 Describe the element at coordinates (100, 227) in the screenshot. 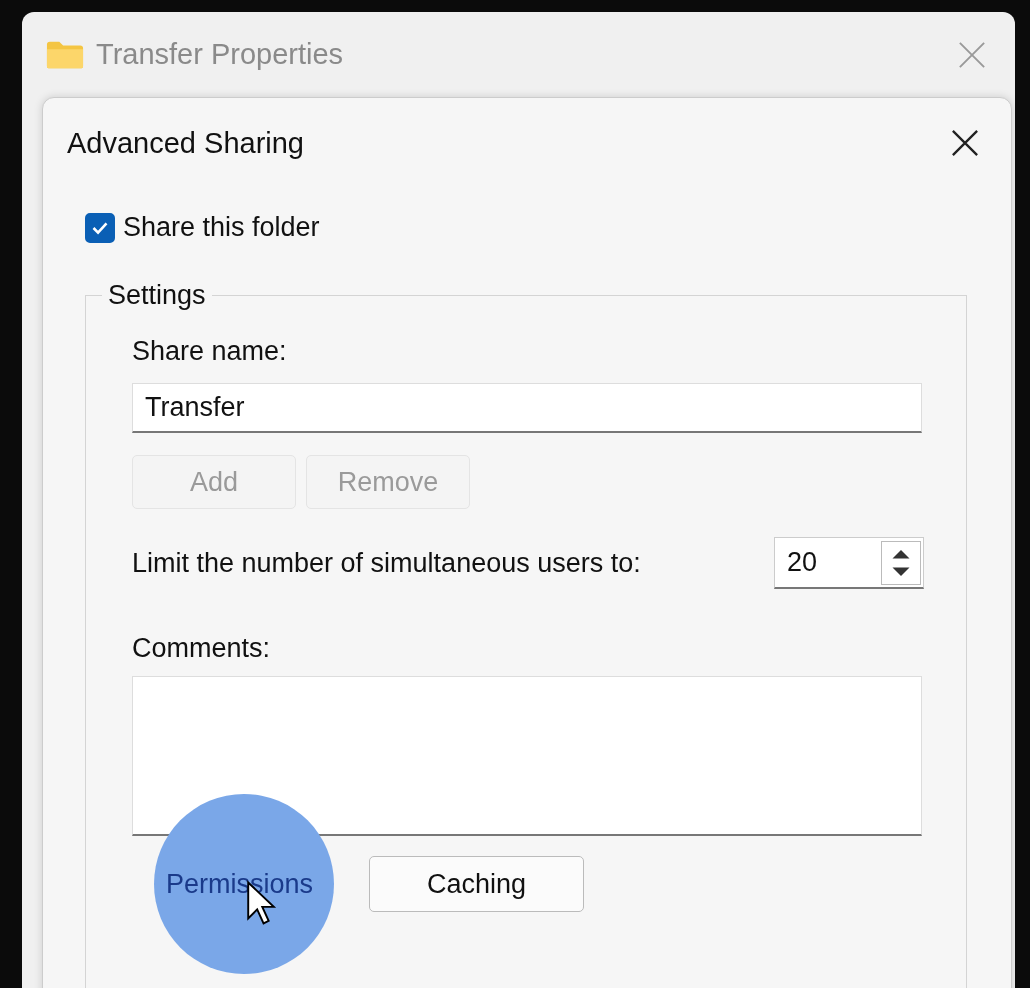

I see `checkbox` at that location.